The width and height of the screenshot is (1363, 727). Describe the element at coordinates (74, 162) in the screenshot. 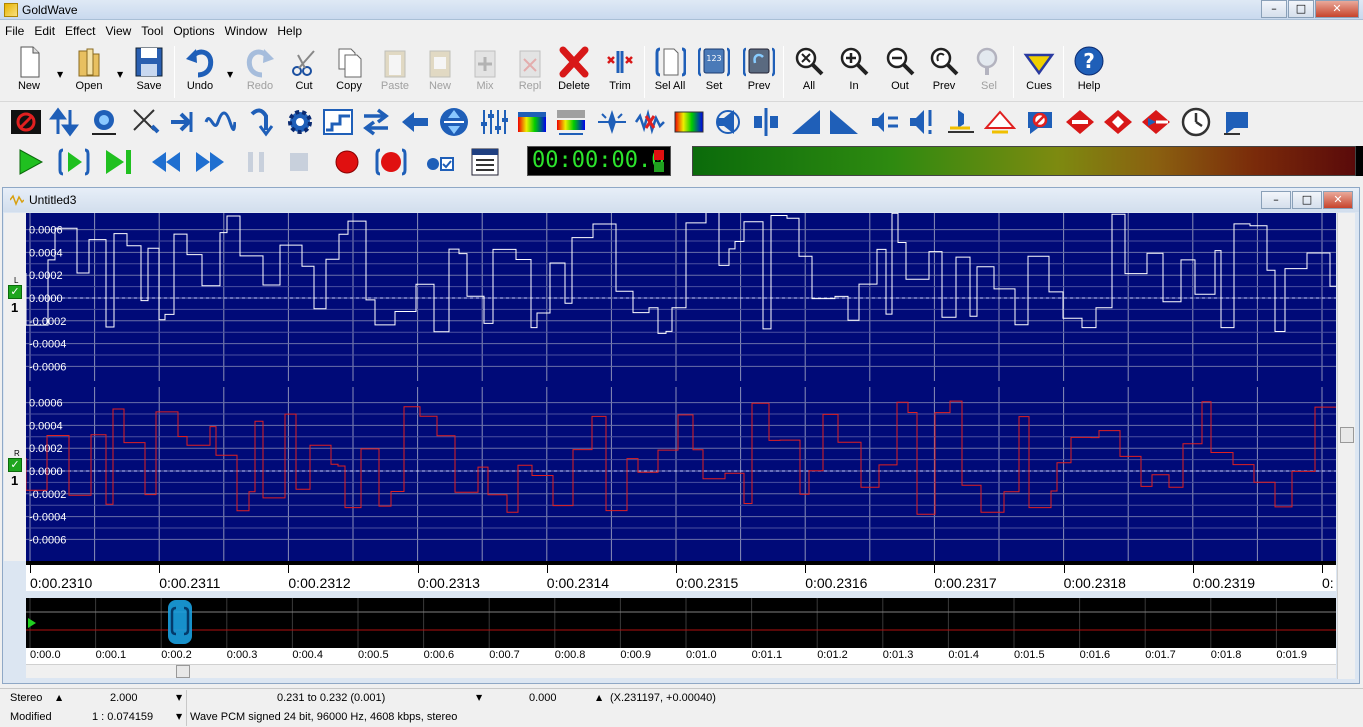

I see `play-selection-icon` at that location.